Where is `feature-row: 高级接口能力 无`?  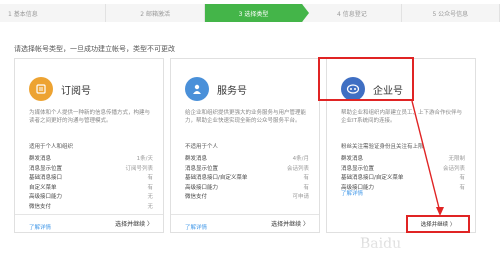 feature-row: 高级接口能力 无 is located at coordinates (91, 198).